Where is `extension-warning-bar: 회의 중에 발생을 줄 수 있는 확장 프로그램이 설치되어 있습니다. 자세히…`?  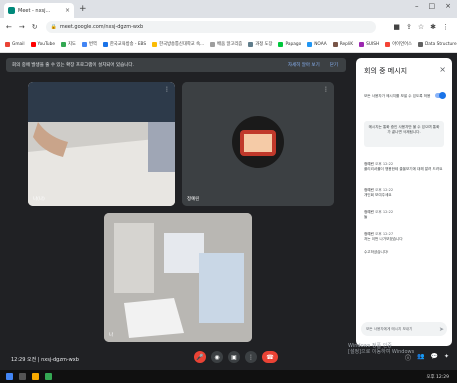 extension-warning-bar: 회의 중에 발생을 줄 수 있는 확장 프로그램이 설치되어 있습니다. 자세히… is located at coordinates (176, 65).